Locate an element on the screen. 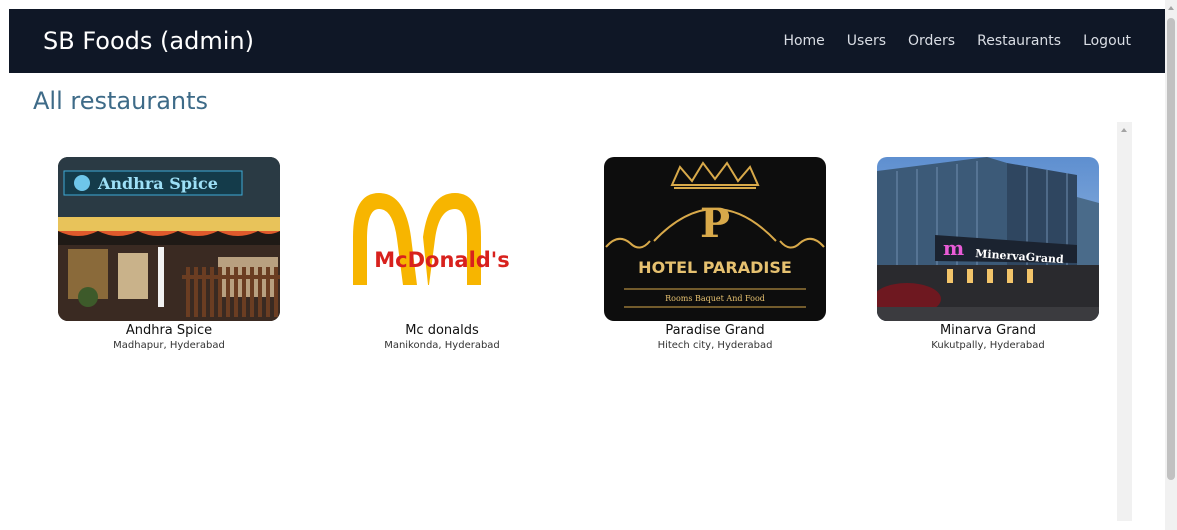  restaurant-address: Manikonda, Hyderabad is located at coordinates (442, 345).